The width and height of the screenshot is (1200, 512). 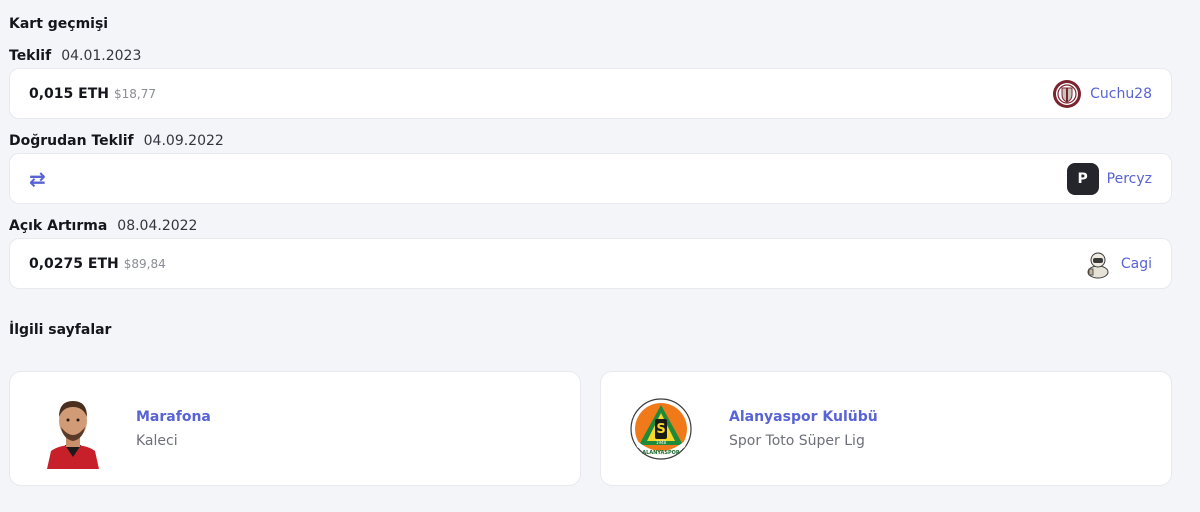 I want to click on card-subtitle: Spor Toto Süper Lig, so click(x=797, y=440).